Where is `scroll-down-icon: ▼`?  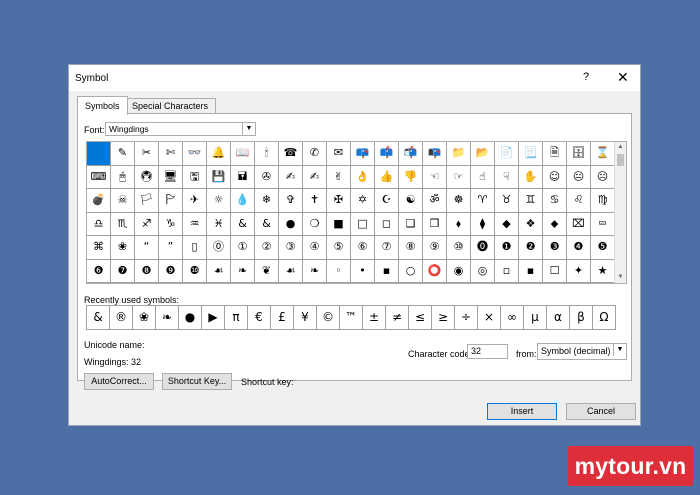 scroll-down-icon: ▼ is located at coordinates (620, 277).